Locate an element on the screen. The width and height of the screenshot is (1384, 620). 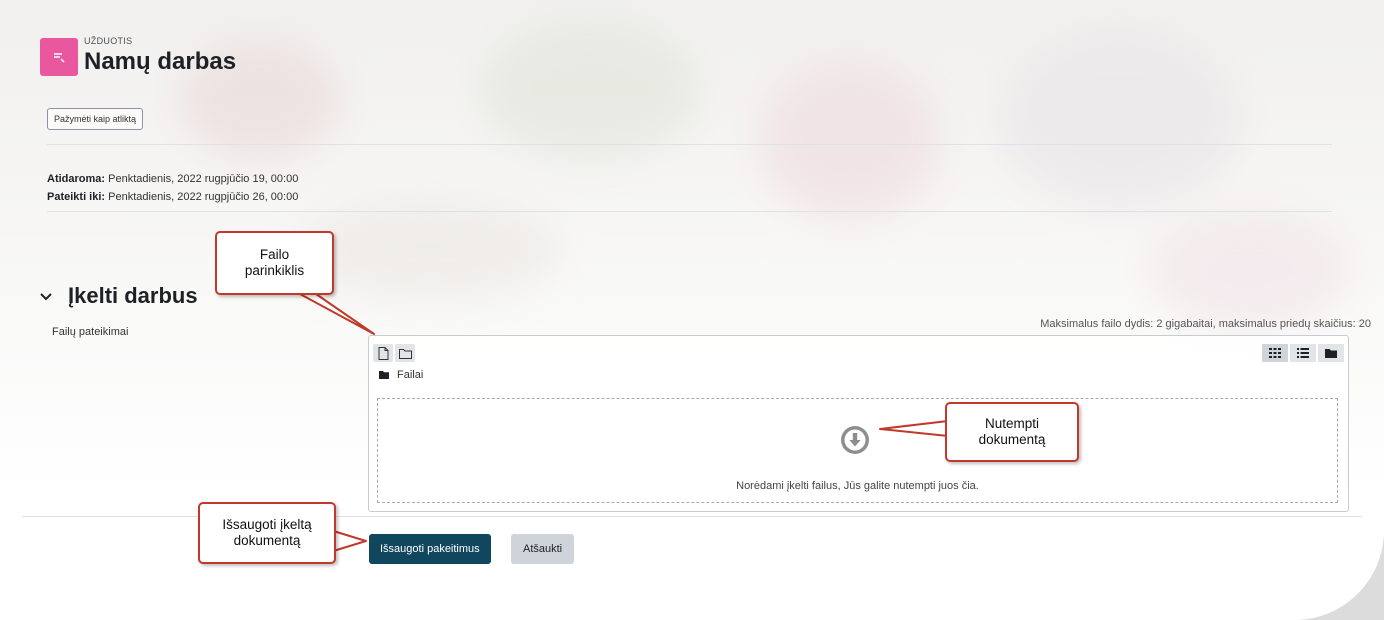
callout-drag-document: Nutempti dokumentą is located at coordinates (1012, 432).